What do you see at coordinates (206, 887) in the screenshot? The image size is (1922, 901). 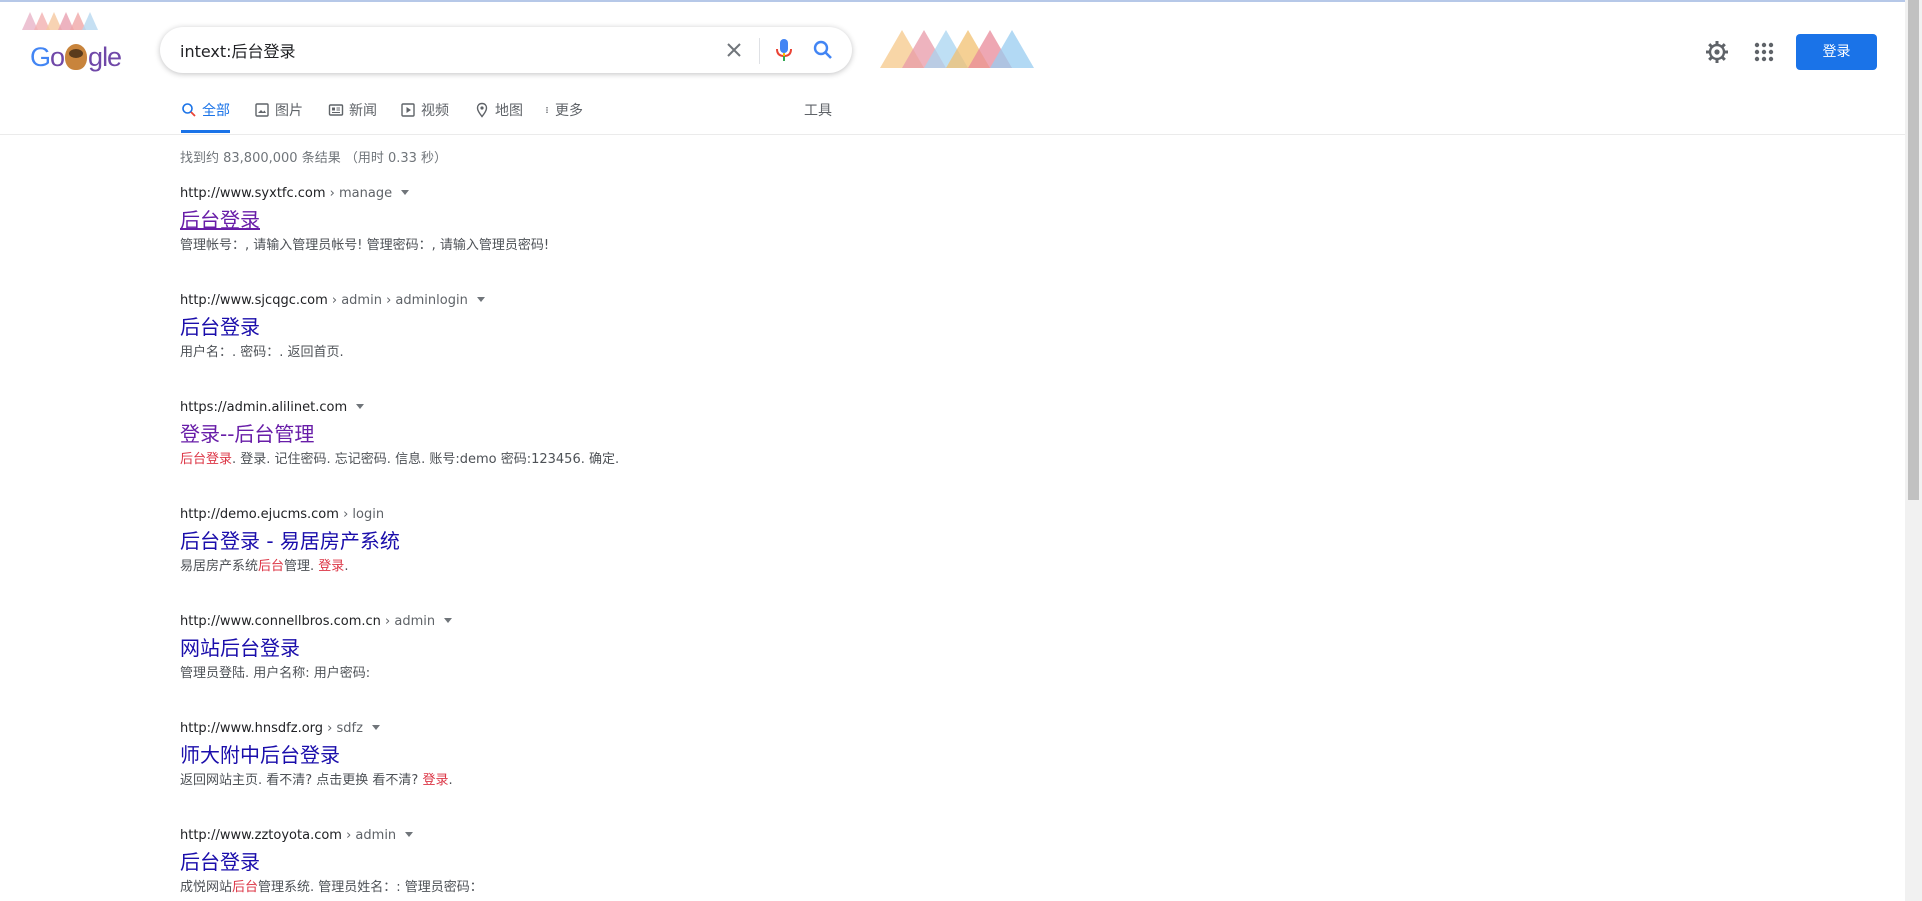 I see `snippet-text: 成悦网站` at bounding box center [206, 887].